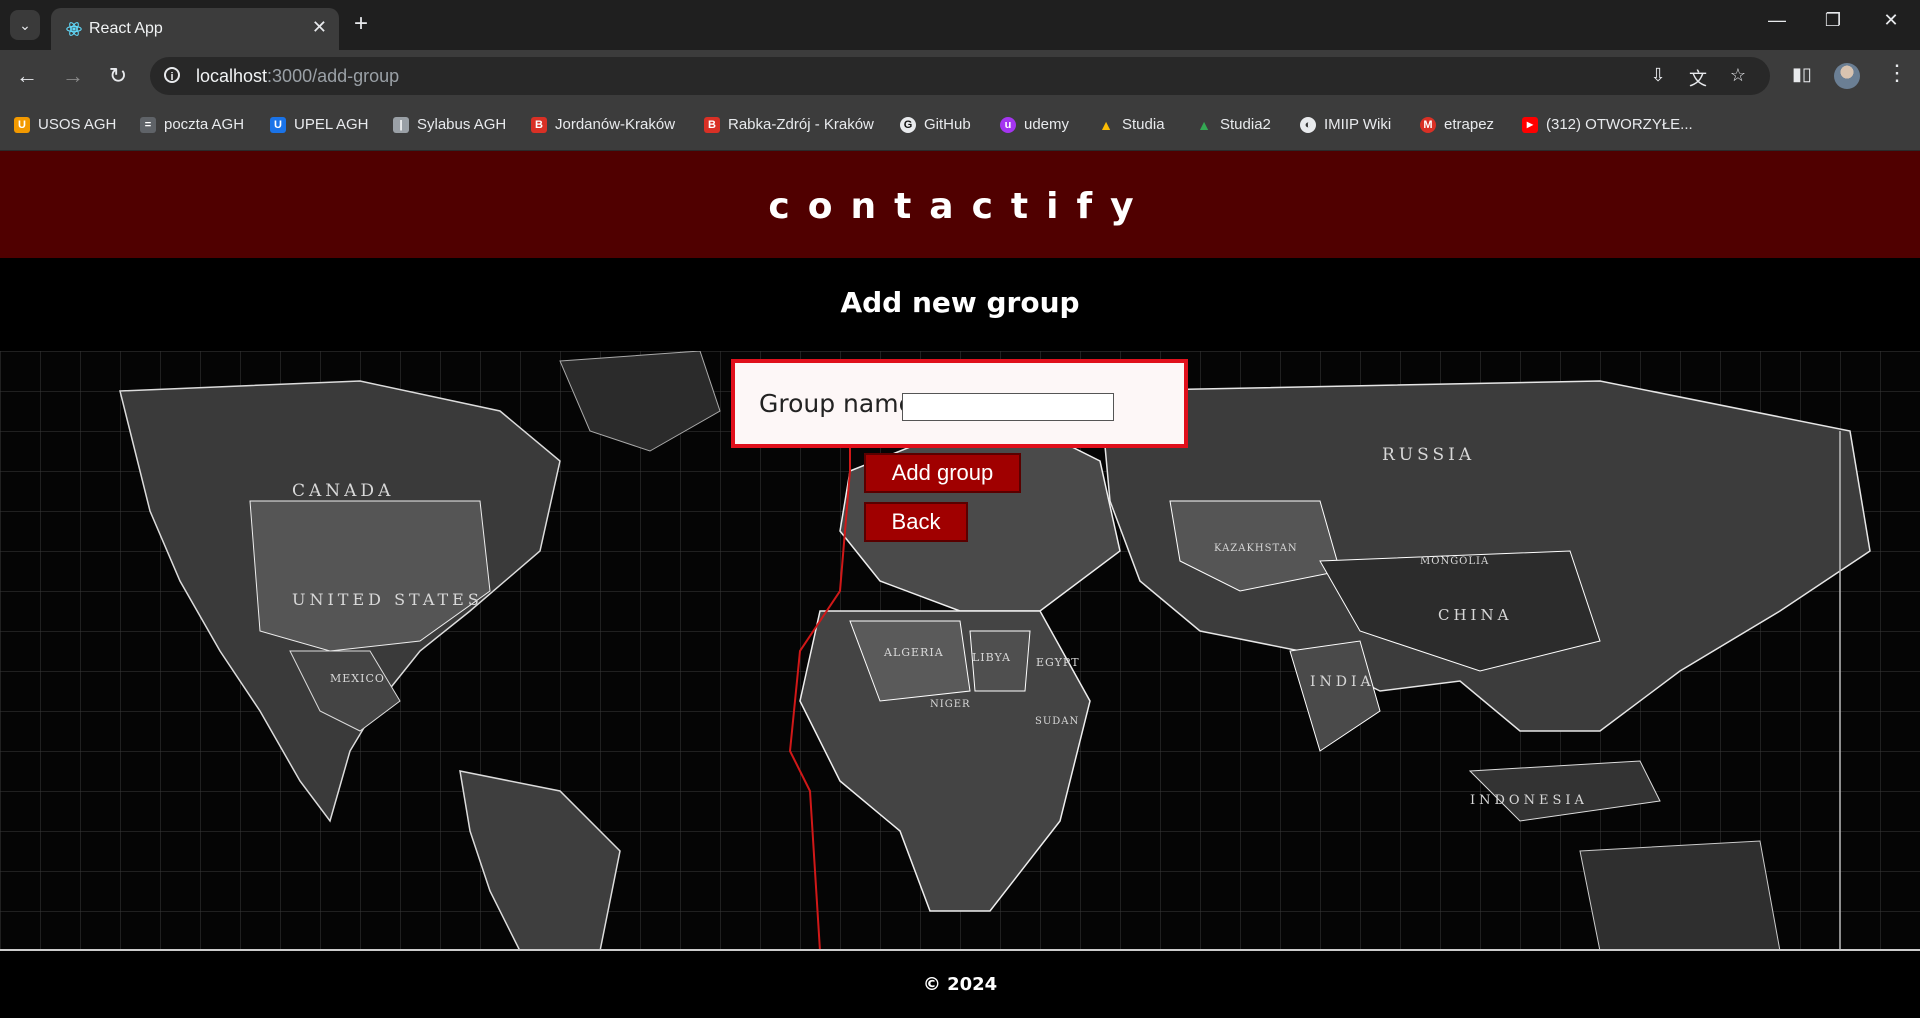 The height and width of the screenshot is (1018, 1920). Describe the element at coordinates (841, 403) in the screenshot. I see `group-name-label: Group name:` at that location.